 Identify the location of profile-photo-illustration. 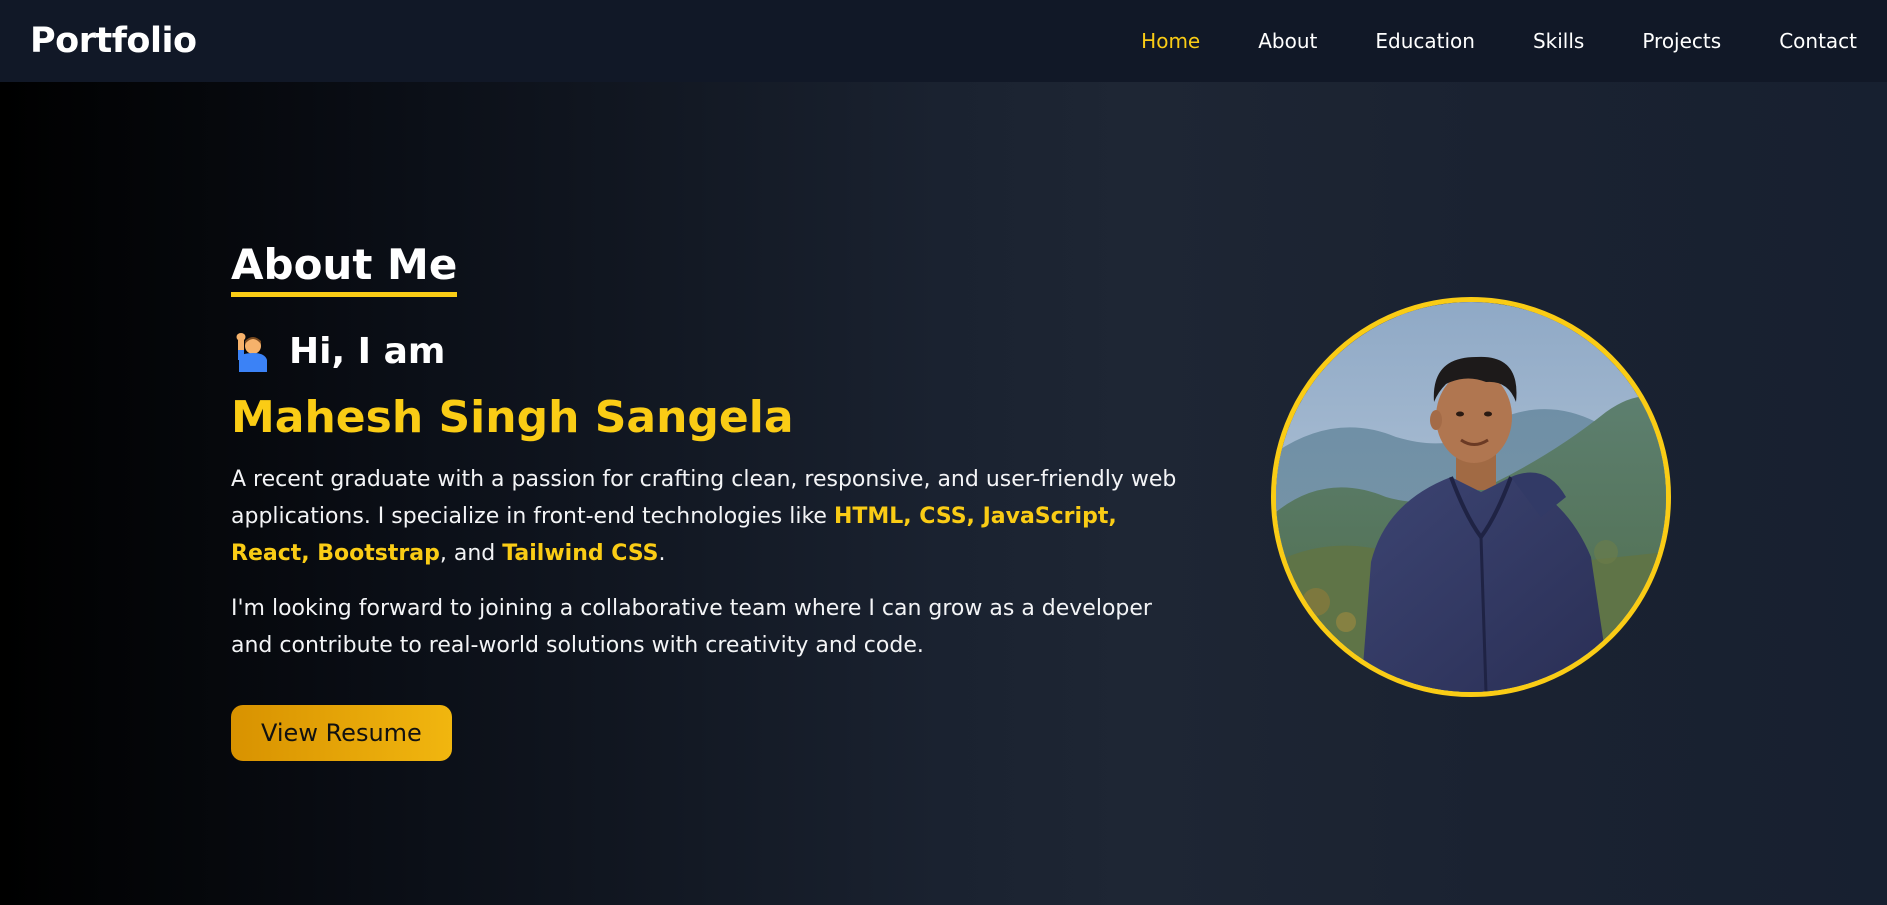
(1471, 497).